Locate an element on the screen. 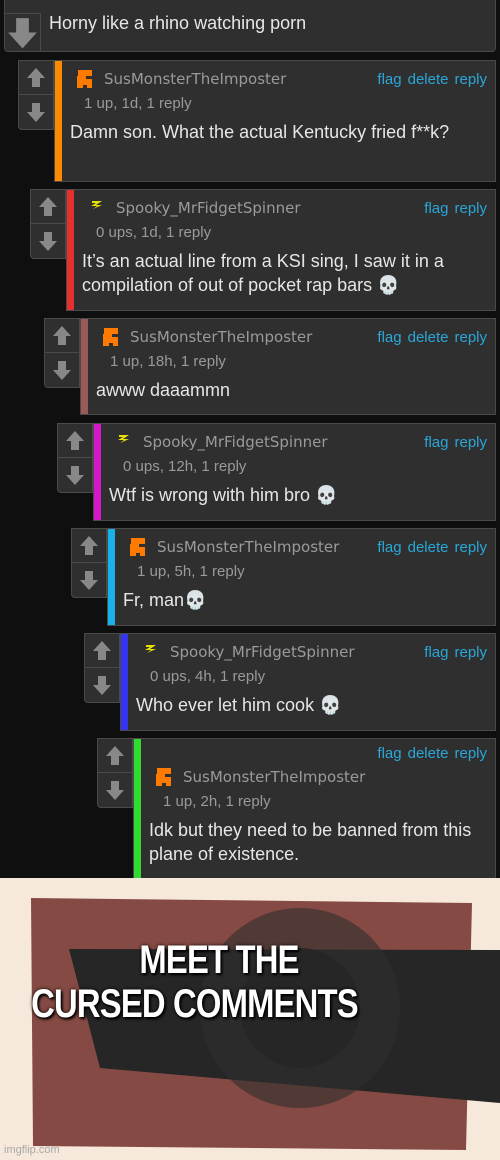 This screenshot has height=1160, width=500. meme-title-line-2: CURSED COMMENTS is located at coordinates (194, 1004).